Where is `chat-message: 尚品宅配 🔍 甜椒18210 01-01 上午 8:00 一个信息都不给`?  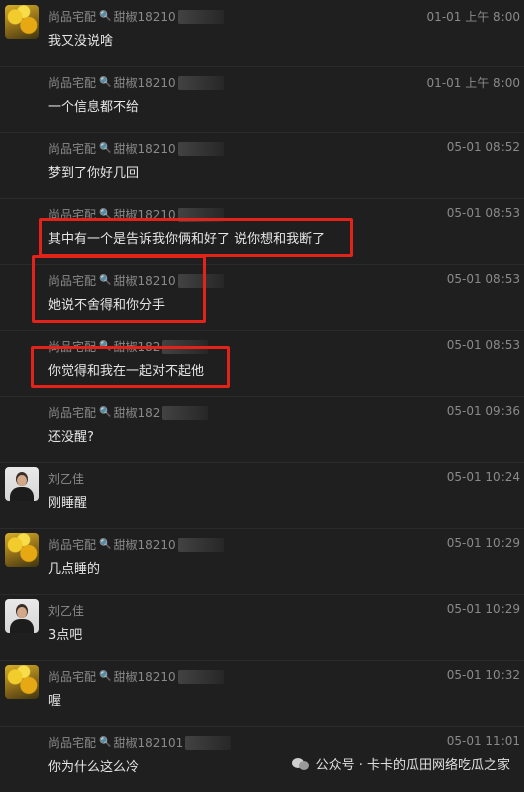 chat-message: 尚品宅配 🔍 甜椒18210 01-01 上午 8:00 一个信息都不给 is located at coordinates (262, 99).